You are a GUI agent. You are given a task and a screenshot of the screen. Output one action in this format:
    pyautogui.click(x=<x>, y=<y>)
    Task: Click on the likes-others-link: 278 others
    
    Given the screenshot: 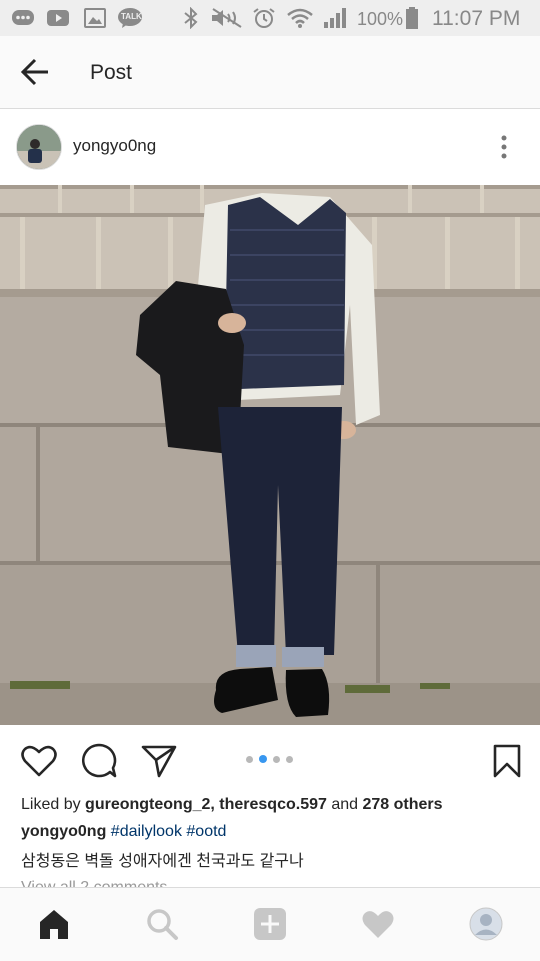 What is the action you would take?
    pyautogui.click(x=402, y=804)
    